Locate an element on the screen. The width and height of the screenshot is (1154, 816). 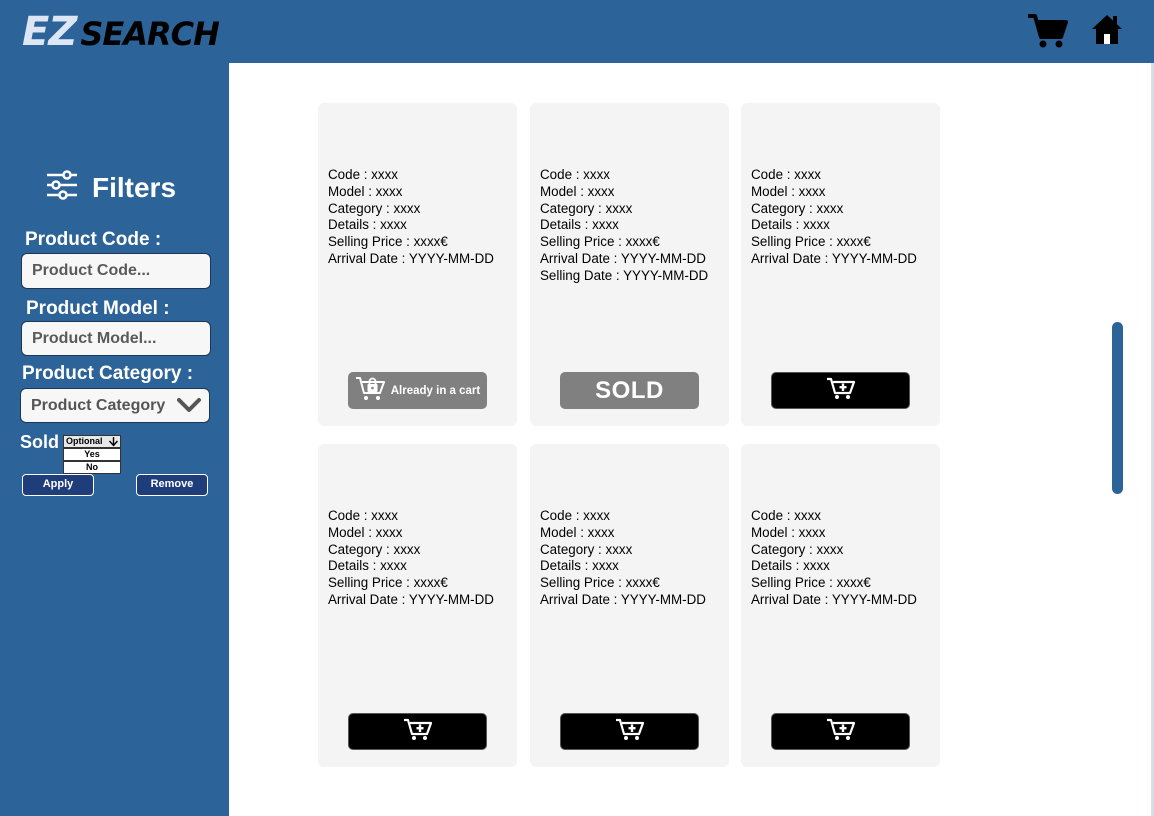
product-code-label: Product Code : is located at coordinates (93, 239).